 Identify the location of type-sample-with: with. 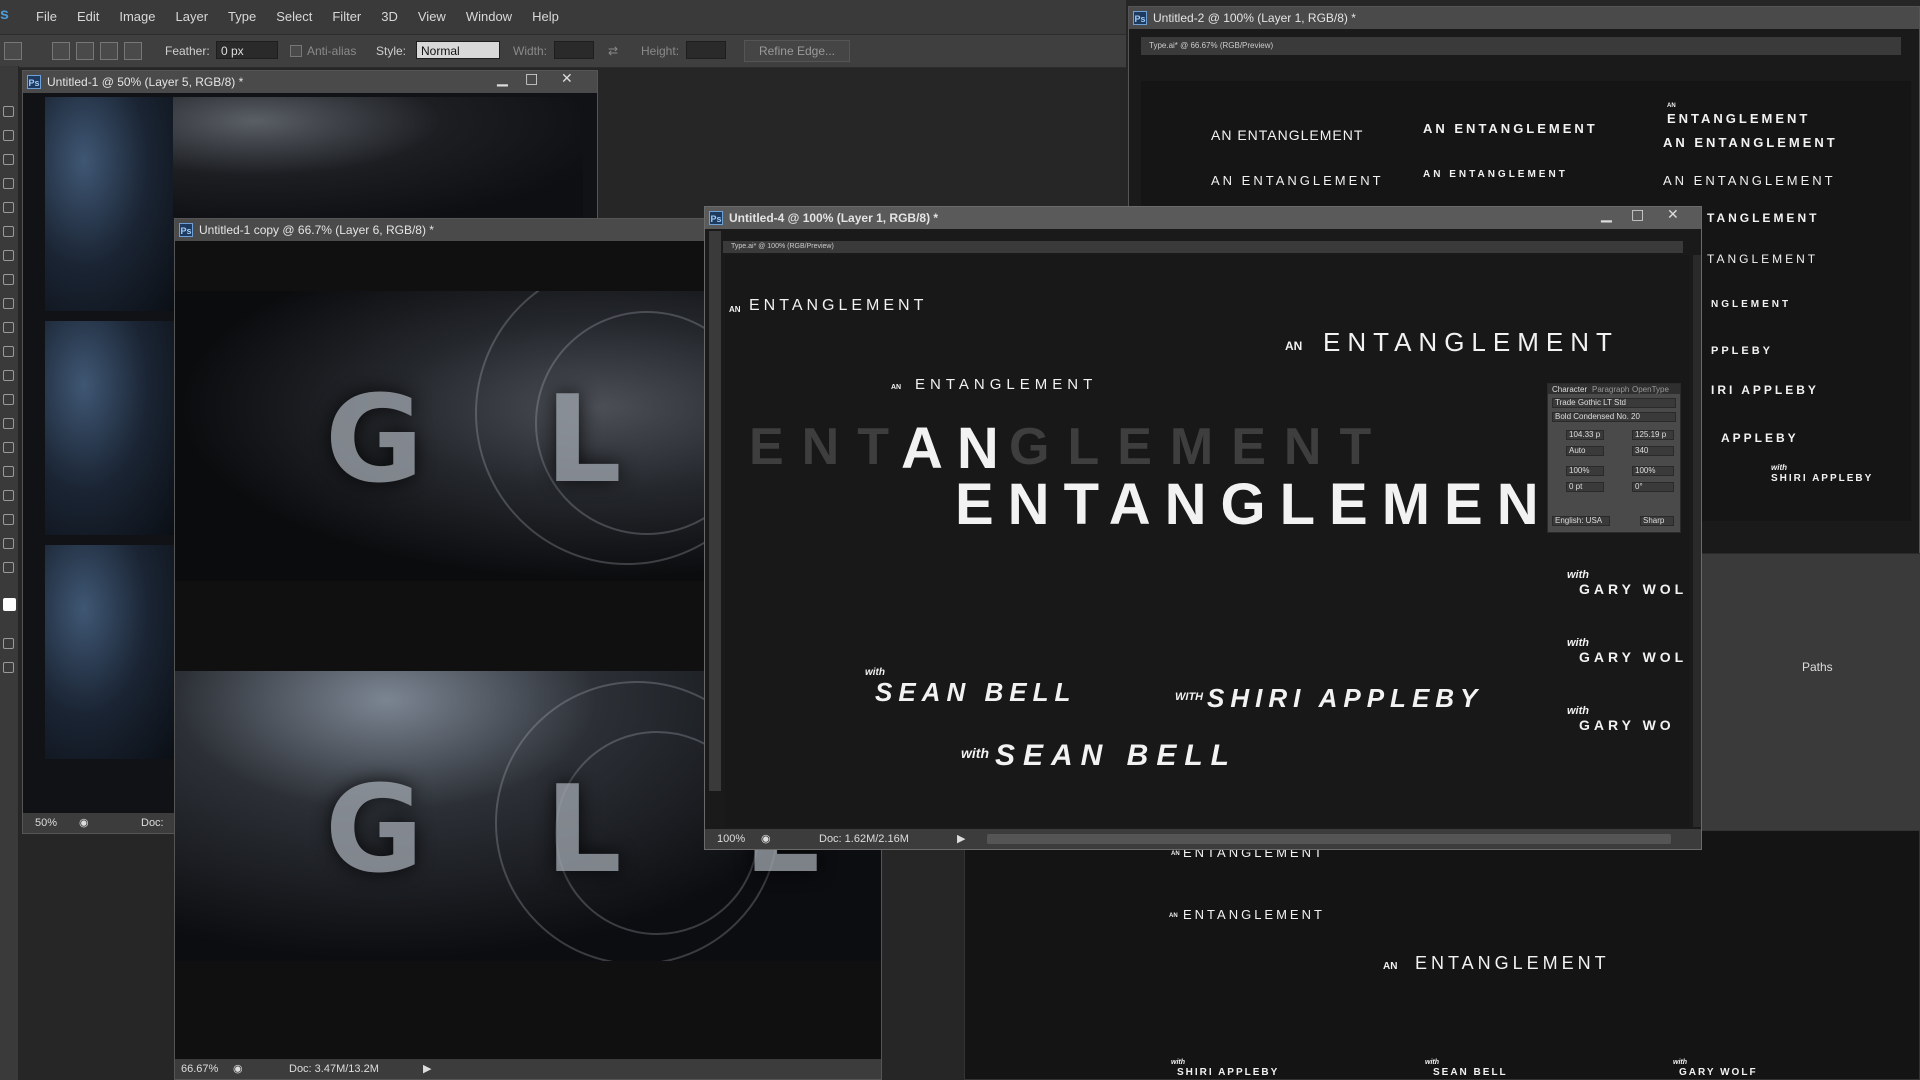
(1779, 467).